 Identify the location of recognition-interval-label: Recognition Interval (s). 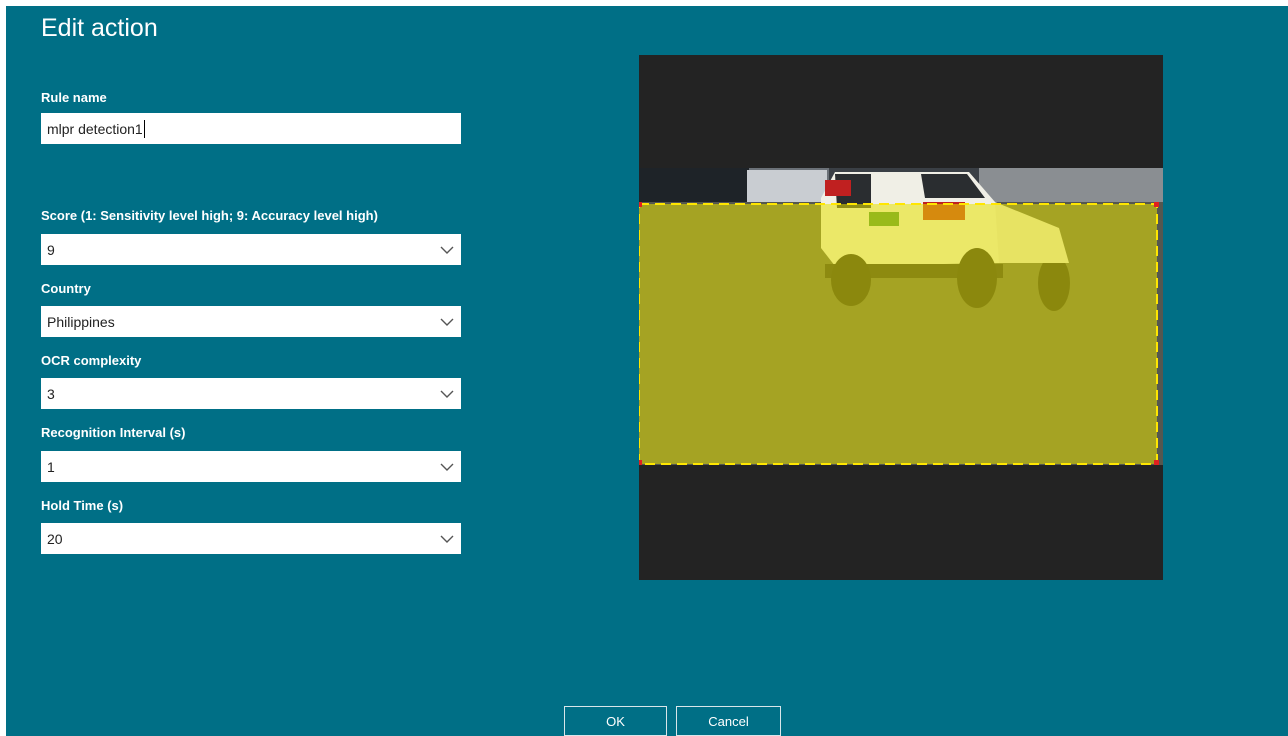
(113, 432).